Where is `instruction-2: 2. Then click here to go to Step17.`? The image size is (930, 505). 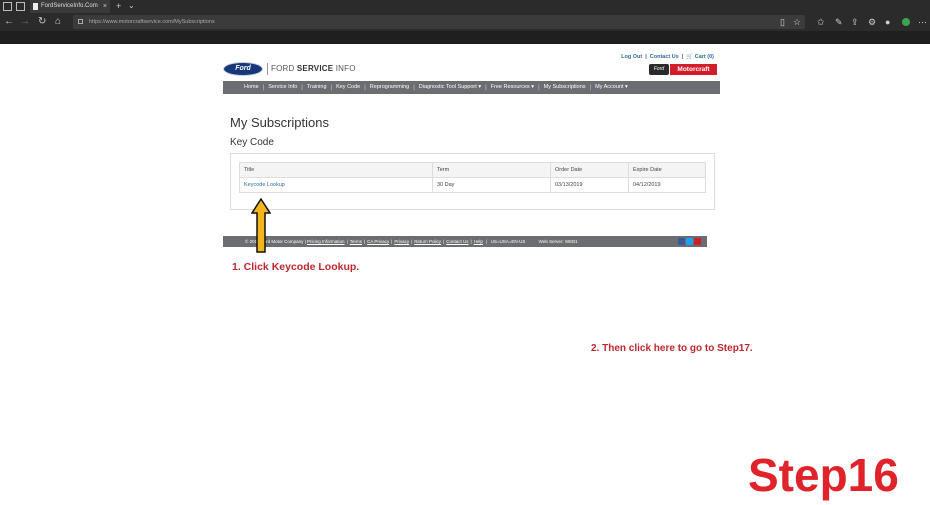
instruction-2: 2. Then click here to go to Step17. is located at coordinates (672, 348).